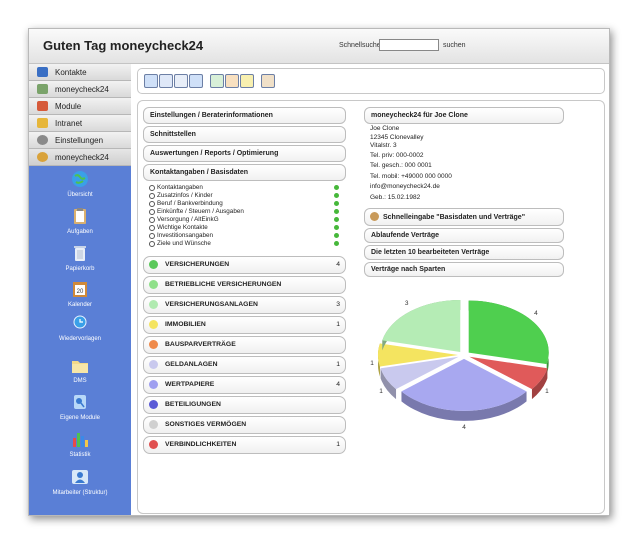 This screenshot has height=544, width=640. Describe the element at coordinates (383, 145) in the screenshot. I see `contact-street: Vitalstr. 3` at that location.